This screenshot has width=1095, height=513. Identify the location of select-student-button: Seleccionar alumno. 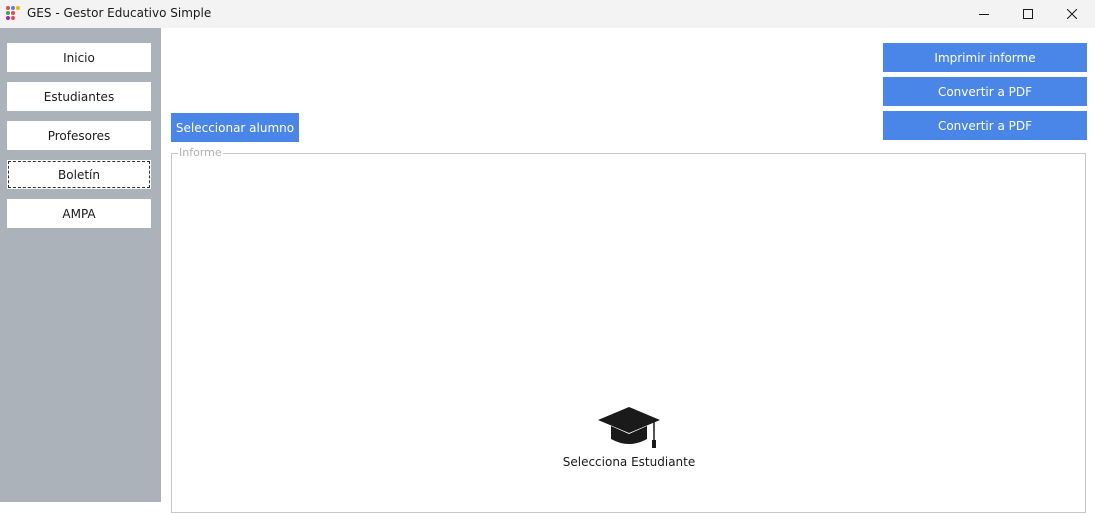
(235, 127).